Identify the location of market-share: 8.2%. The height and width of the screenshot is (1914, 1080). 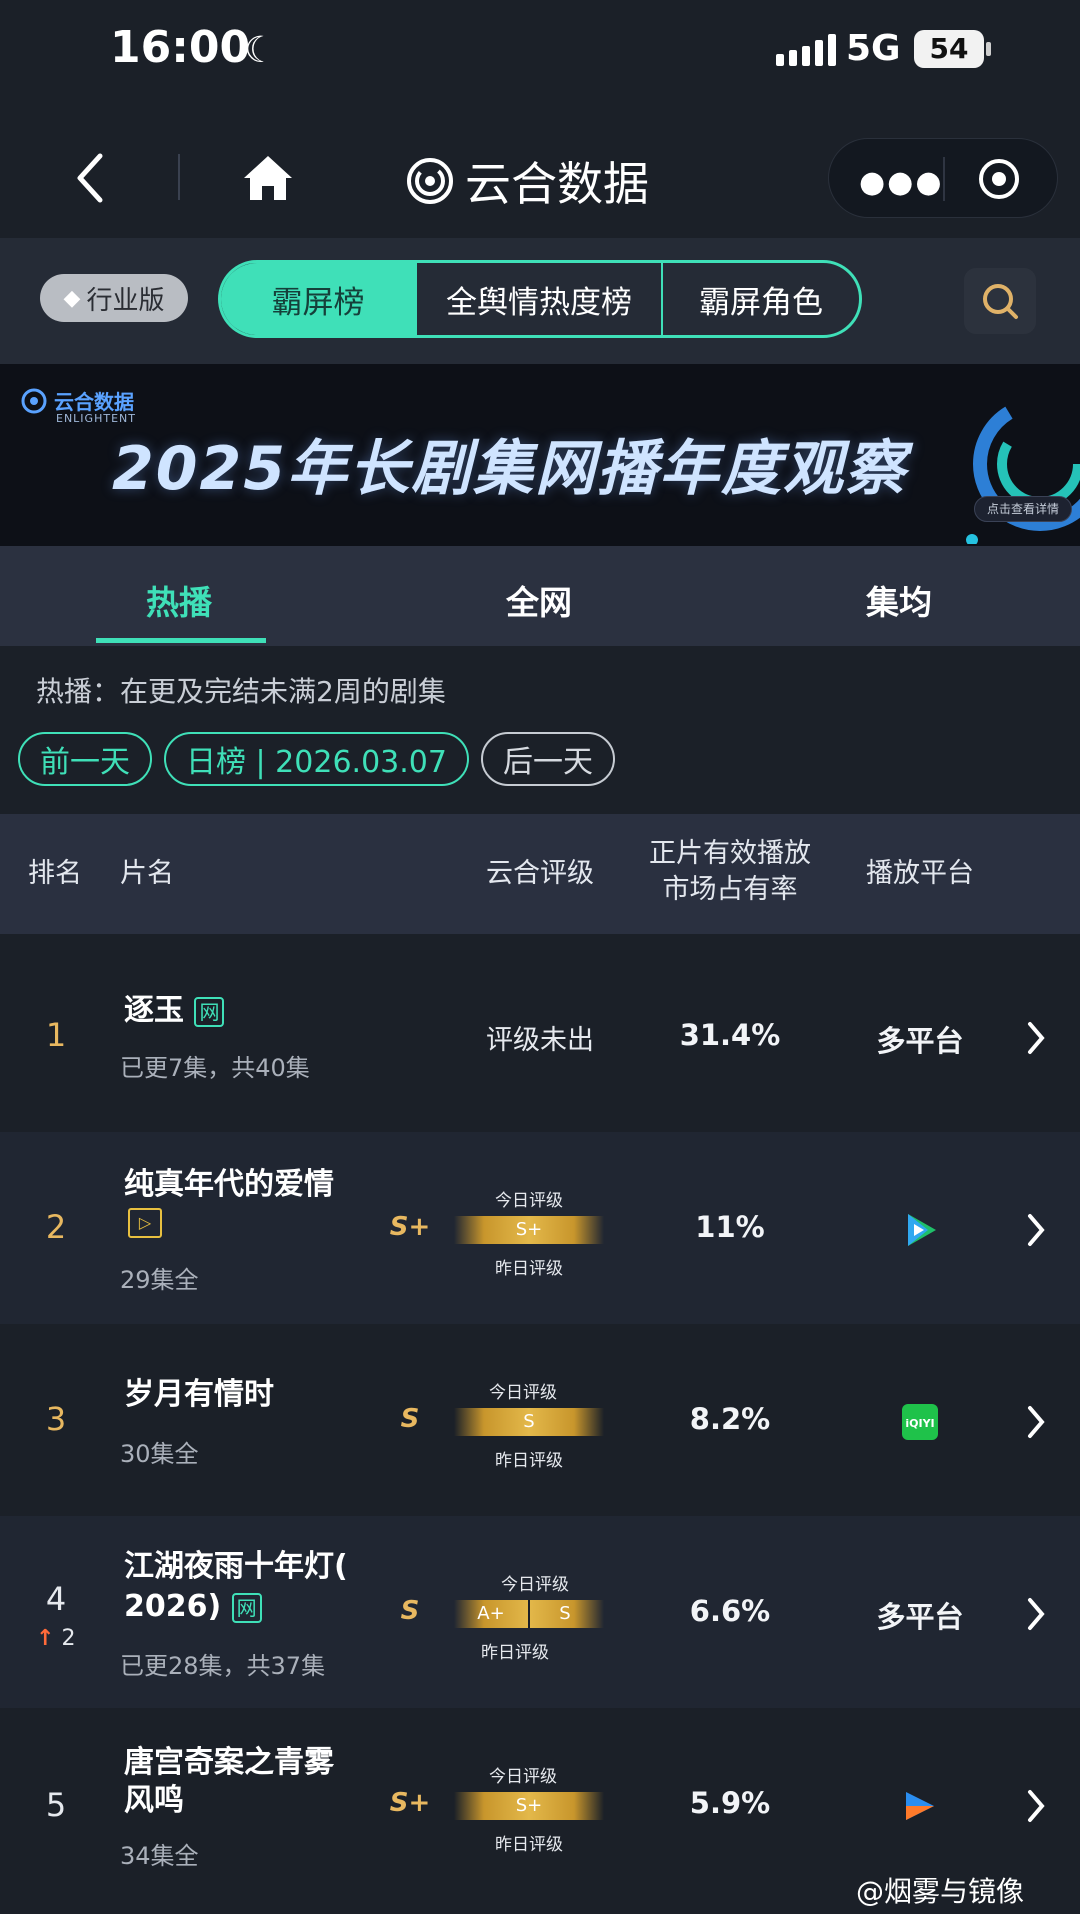
(730, 1419).